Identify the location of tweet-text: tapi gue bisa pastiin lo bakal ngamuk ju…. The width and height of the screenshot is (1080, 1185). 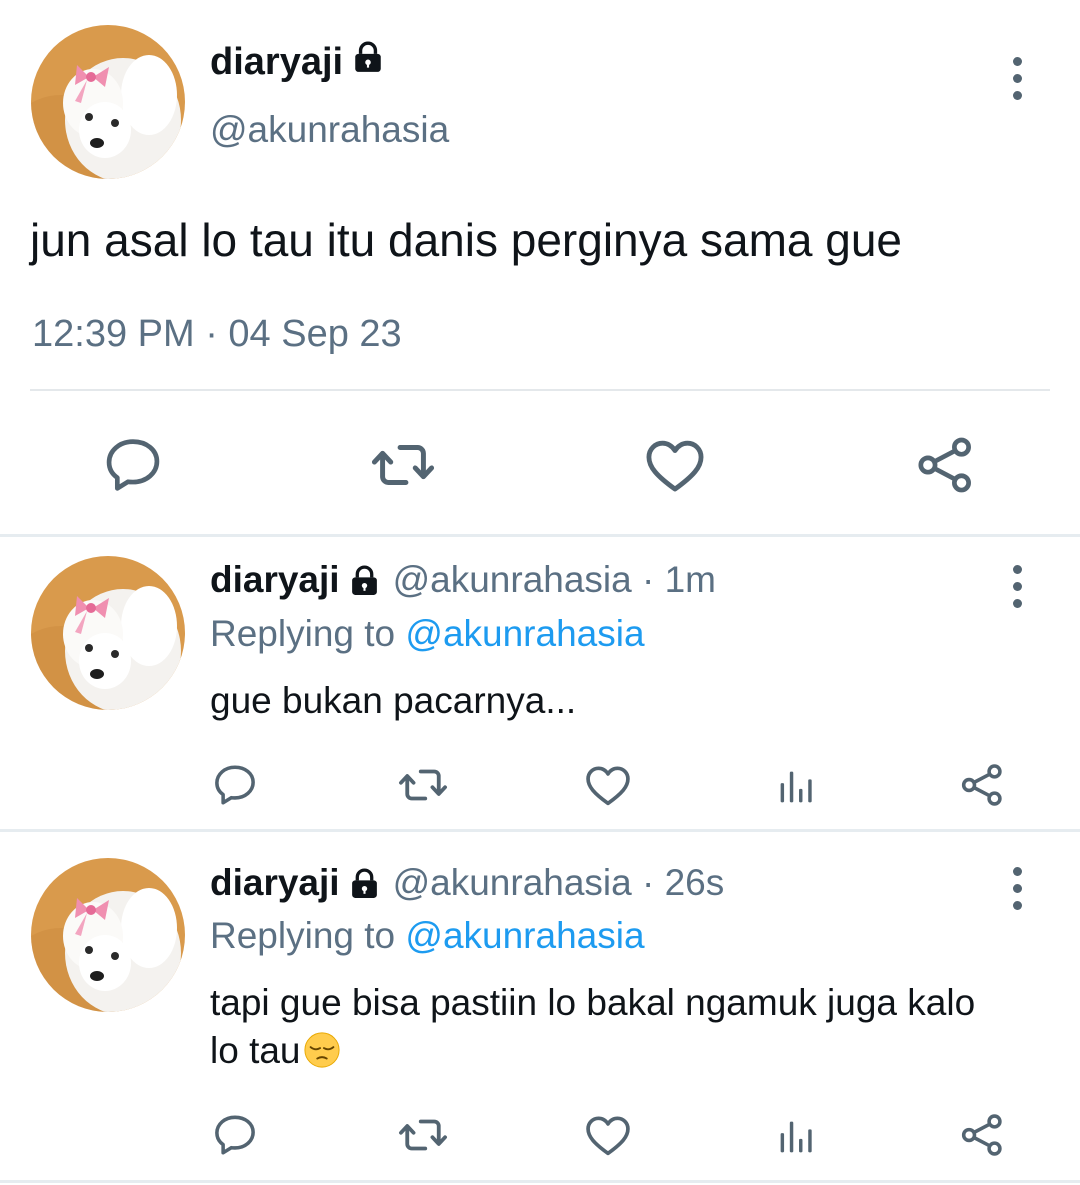
(610, 1027).